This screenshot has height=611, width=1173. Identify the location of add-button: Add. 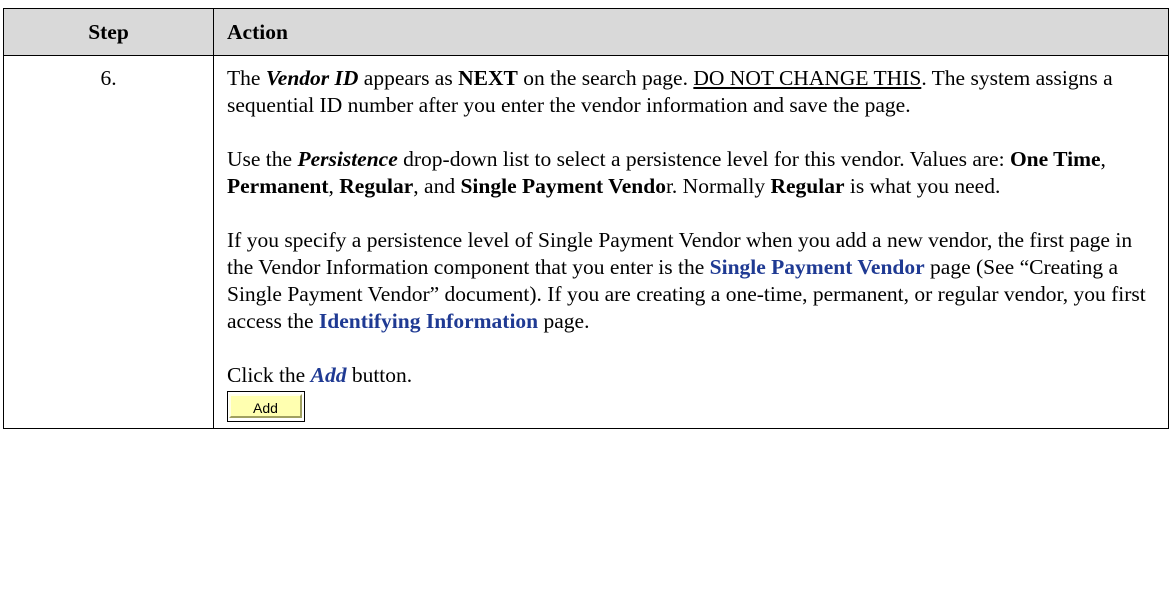
(265, 406).